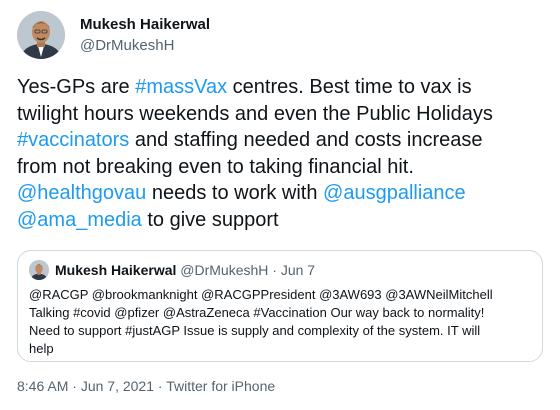  I want to click on author-avatar, so click(41, 35).